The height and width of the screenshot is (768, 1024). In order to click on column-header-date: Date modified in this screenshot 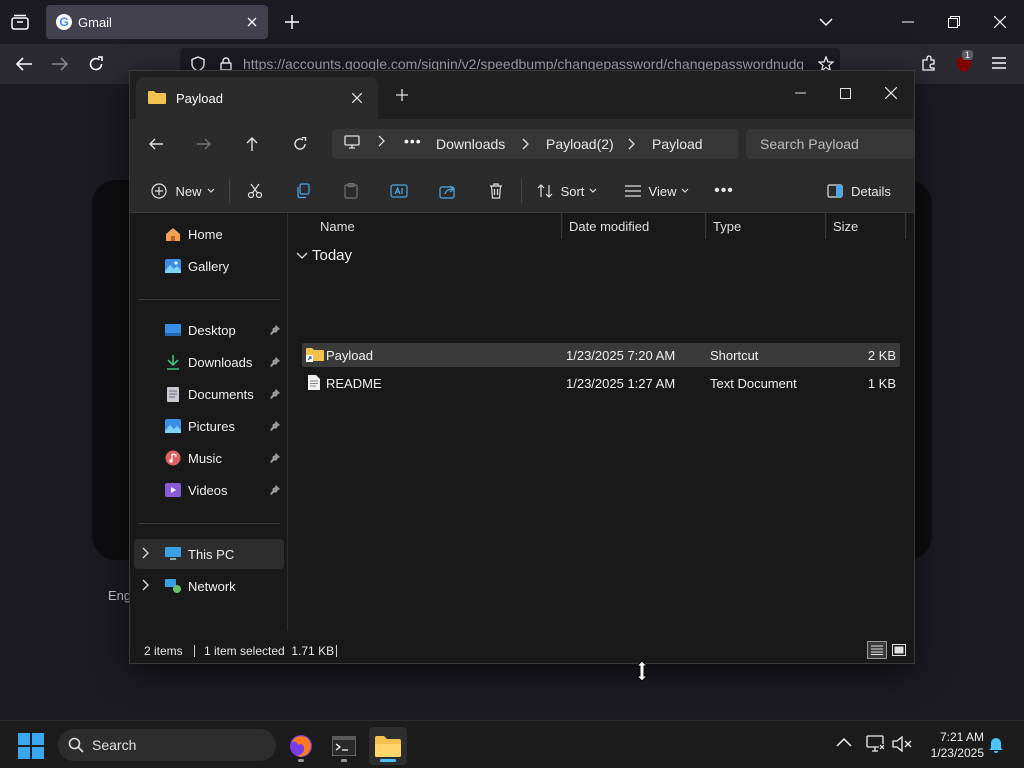, I will do `click(633, 227)`.